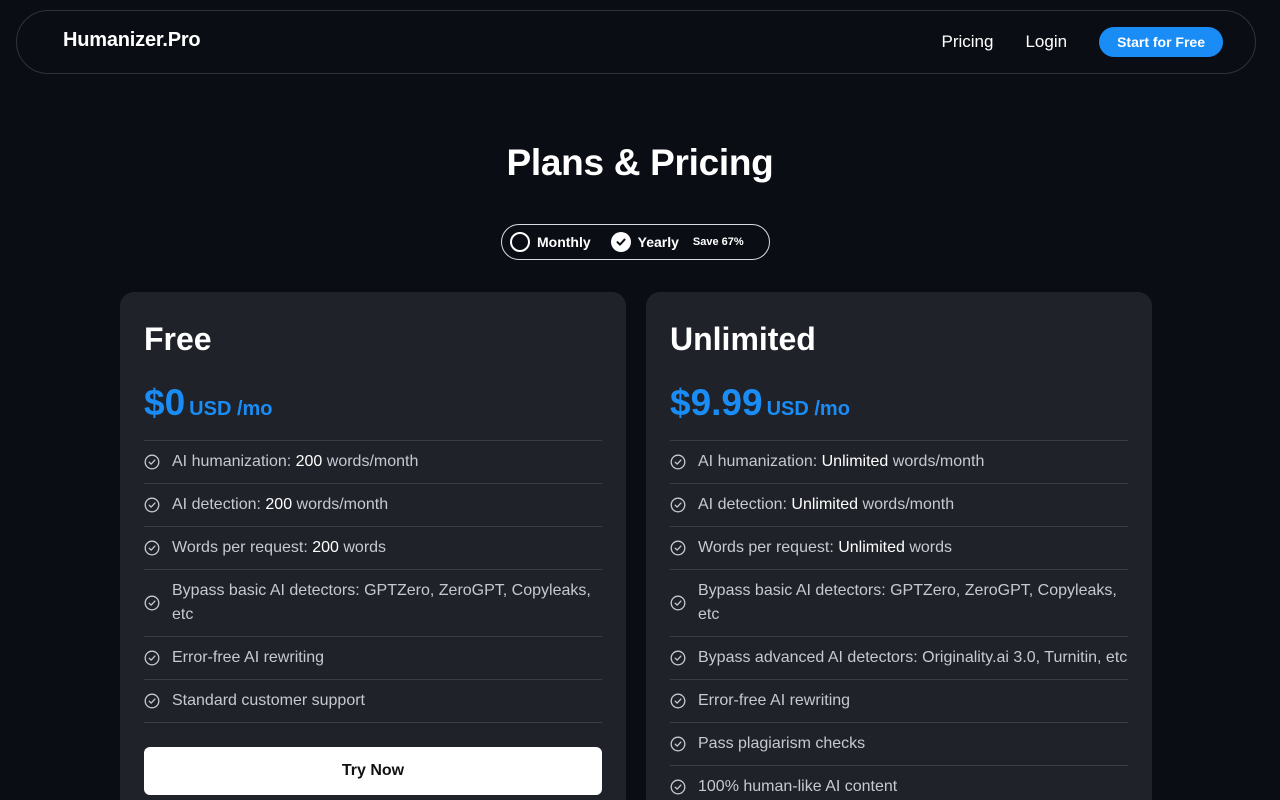 This screenshot has height=800, width=1280. Describe the element at coordinates (1046, 42) in the screenshot. I see `nav-link-login: Login` at that location.